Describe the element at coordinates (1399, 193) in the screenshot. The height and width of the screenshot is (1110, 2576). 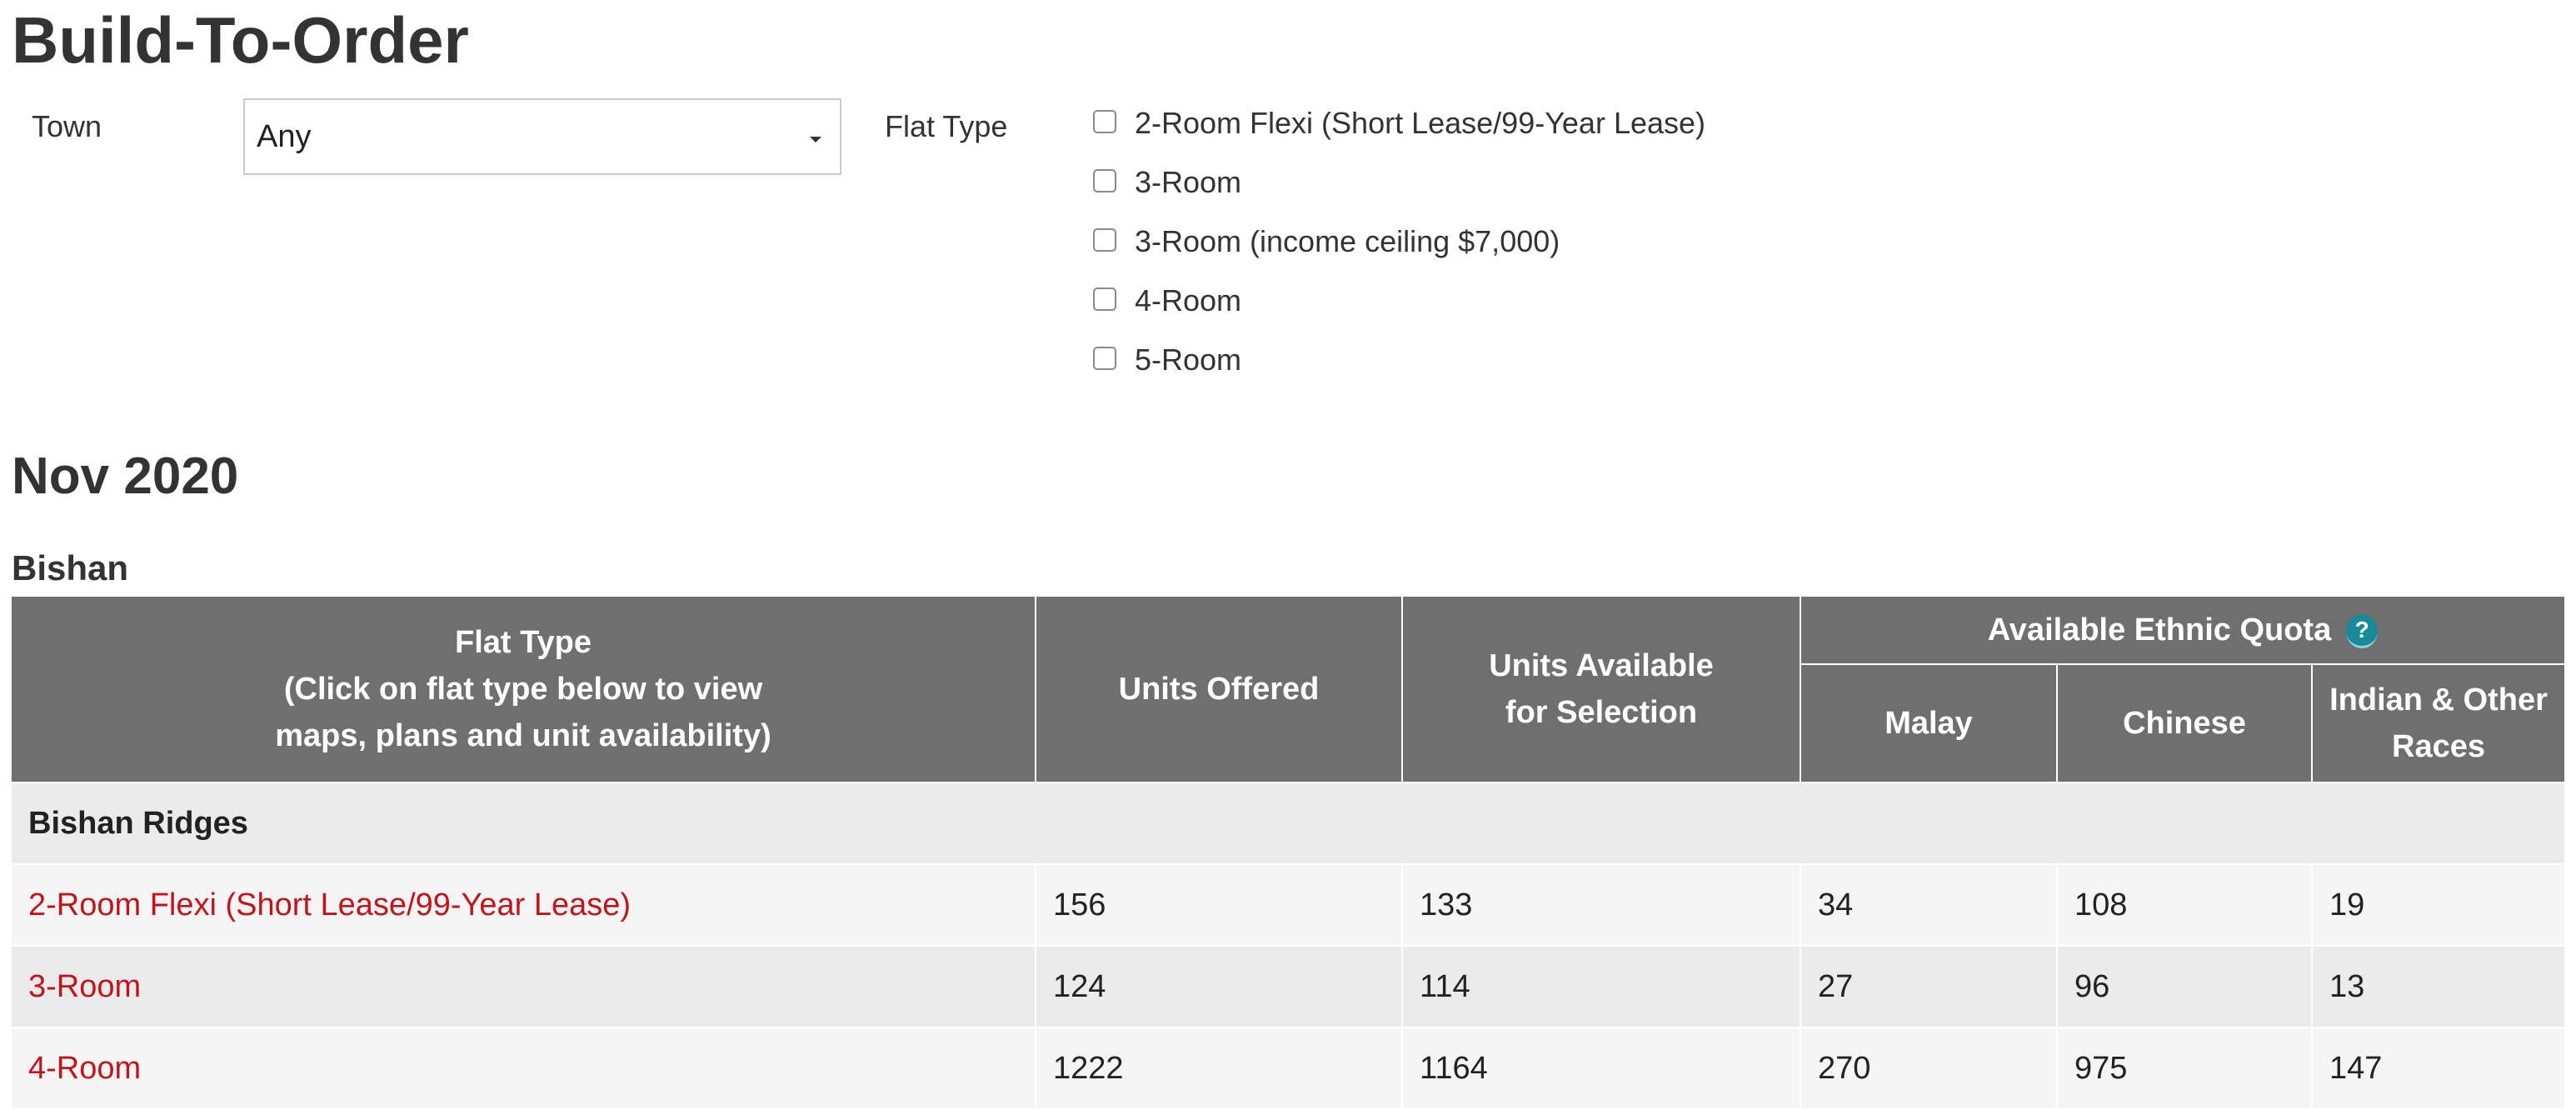
I see `flat-type-option: 3-Room` at that location.